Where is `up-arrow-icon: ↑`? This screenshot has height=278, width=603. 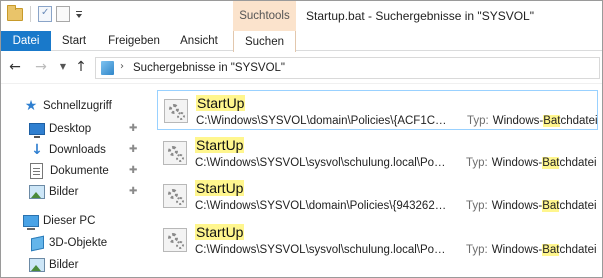
up-arrow-icon: ↑ is located at coordinates (81, 67).